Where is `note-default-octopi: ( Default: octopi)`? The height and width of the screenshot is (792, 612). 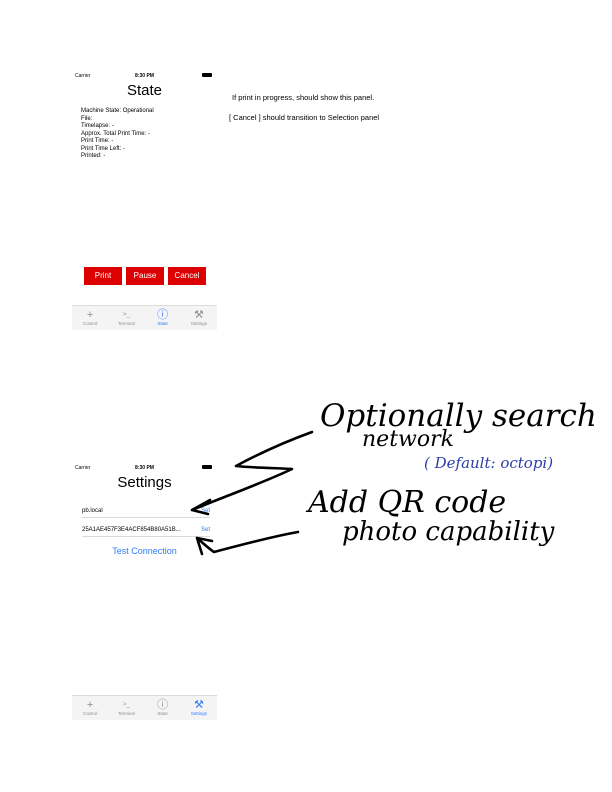 note-default-octopi: ( Default: octopi) is located at coordinates (488, 463).